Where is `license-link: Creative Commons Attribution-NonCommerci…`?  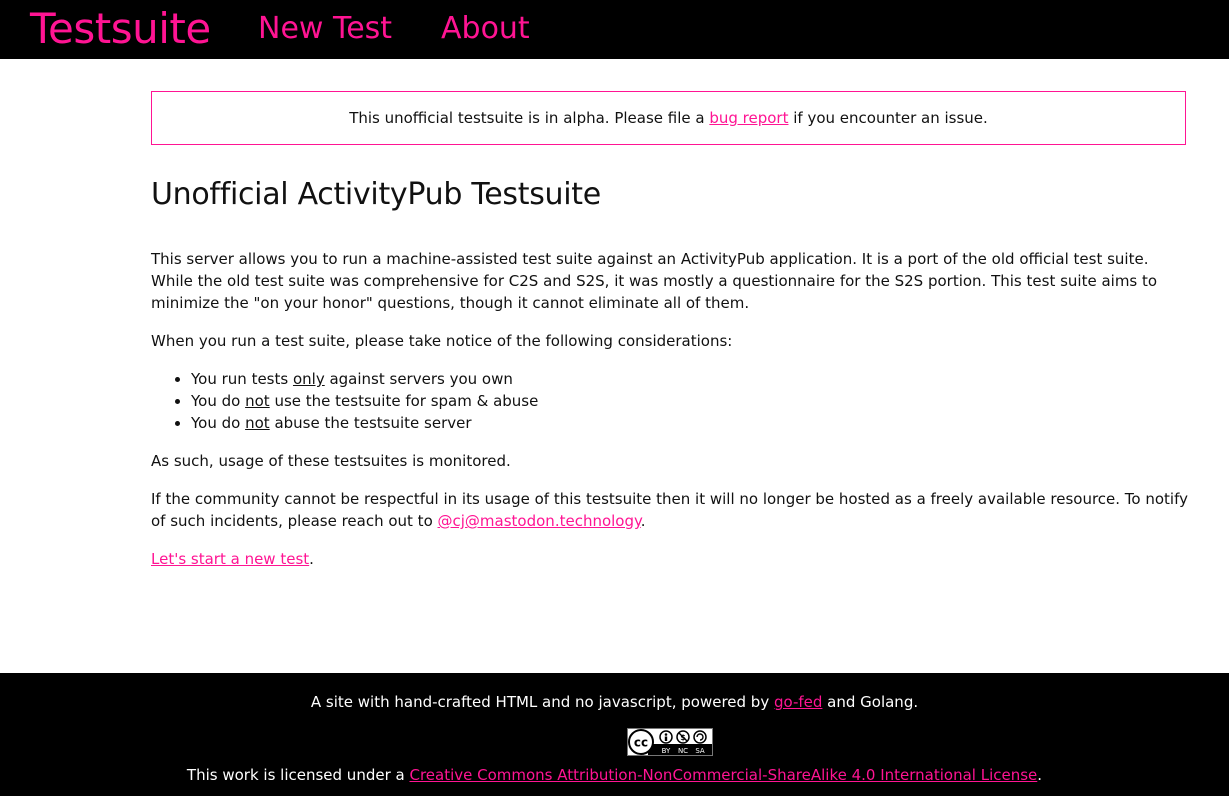 license-link: Creative Commons Attribution-NonCommerci… is located at coordinates (723, 775).